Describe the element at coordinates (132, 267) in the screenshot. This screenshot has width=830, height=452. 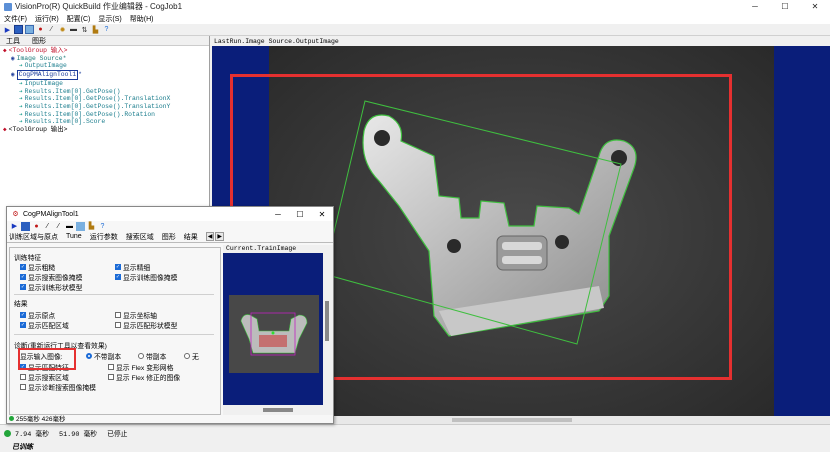
I see `chk-train-fine: ✓ 显示精细` at that location.